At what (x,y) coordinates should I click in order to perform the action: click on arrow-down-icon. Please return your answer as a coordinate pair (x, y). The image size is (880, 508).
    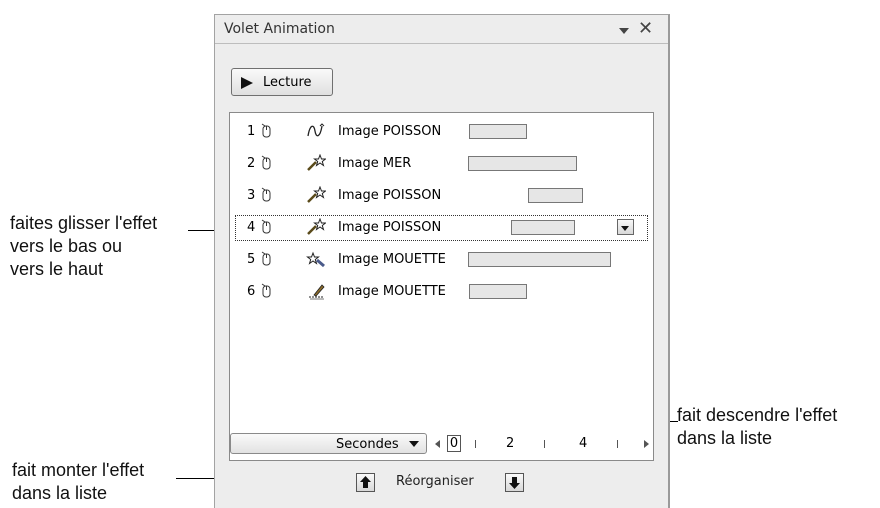
    Looking at the image, I should click on (514, 483).